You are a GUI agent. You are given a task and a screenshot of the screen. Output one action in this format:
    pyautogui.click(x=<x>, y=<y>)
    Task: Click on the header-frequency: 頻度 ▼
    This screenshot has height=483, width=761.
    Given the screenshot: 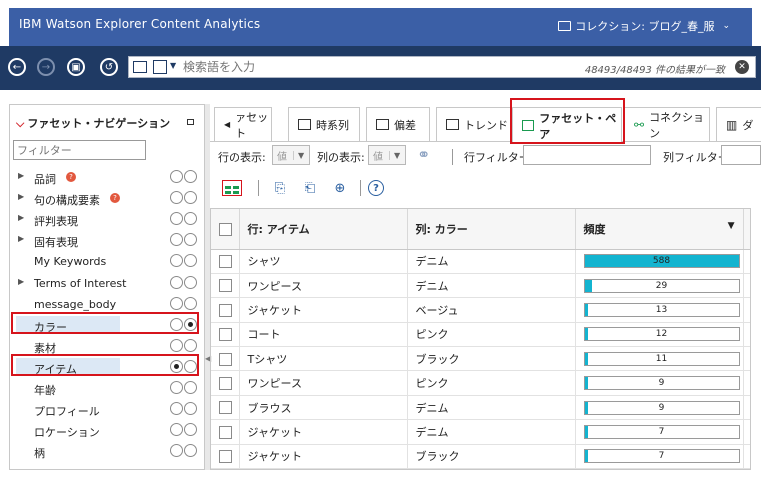 What is the action you would take?
    pyautogui.click(x=659, y=229)
    